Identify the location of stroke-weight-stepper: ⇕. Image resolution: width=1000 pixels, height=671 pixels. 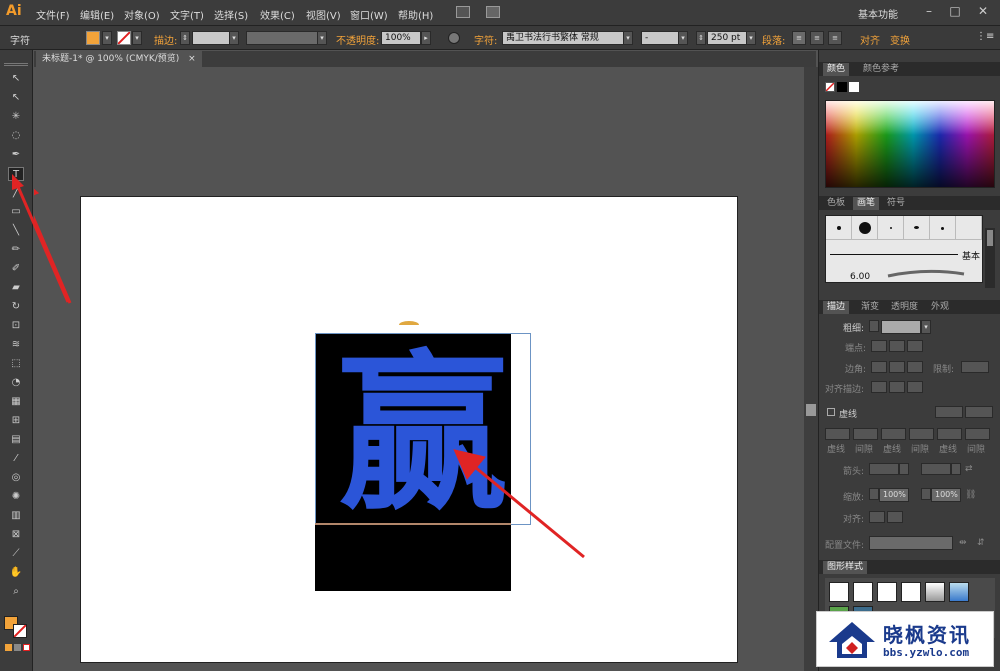
(185, 38).